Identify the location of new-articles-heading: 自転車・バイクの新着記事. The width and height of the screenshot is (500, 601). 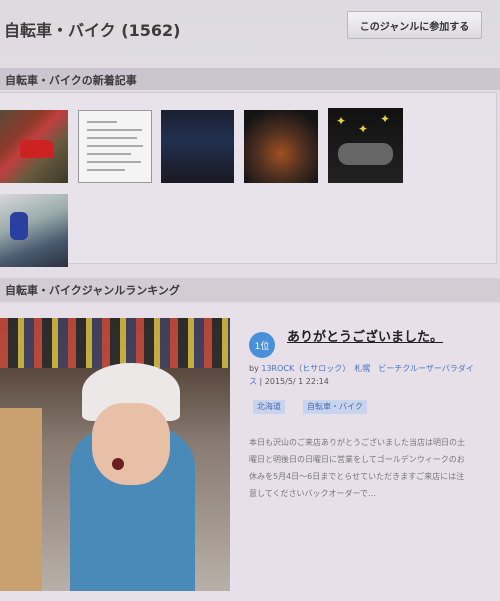
(71, 80).